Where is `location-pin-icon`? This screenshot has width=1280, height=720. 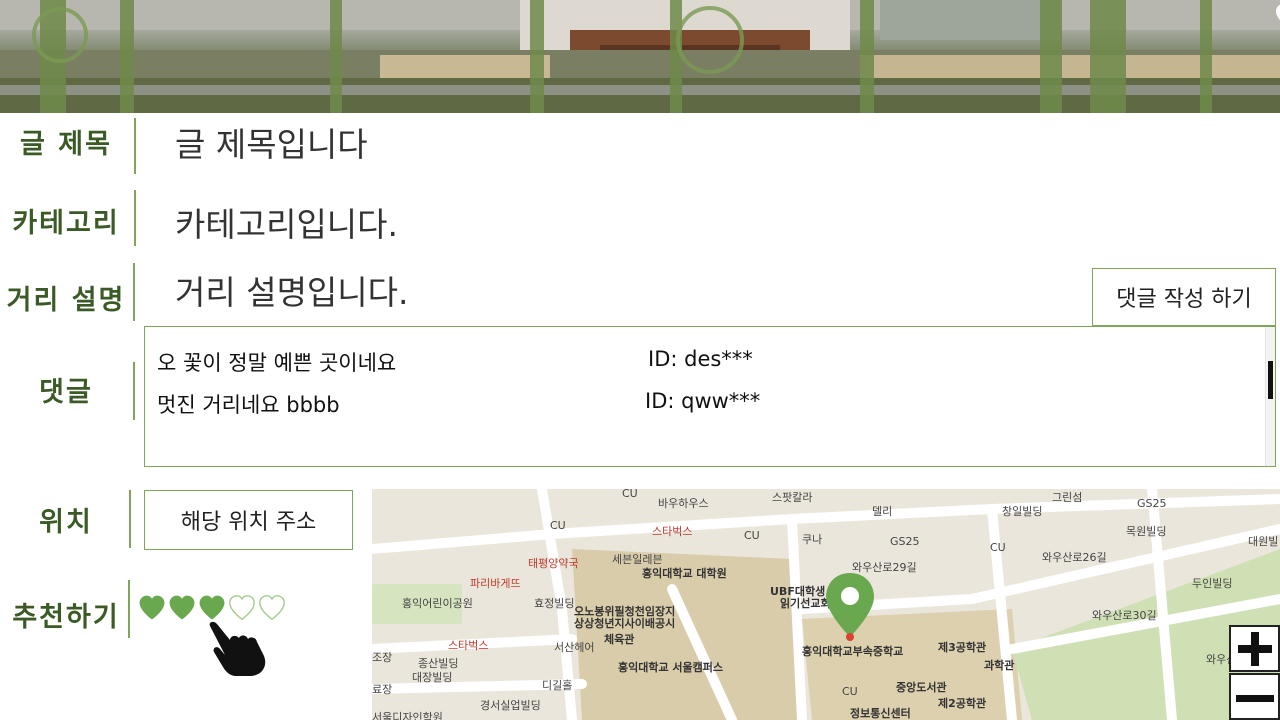
location-pin-icon is located at coordinates (850, 606).